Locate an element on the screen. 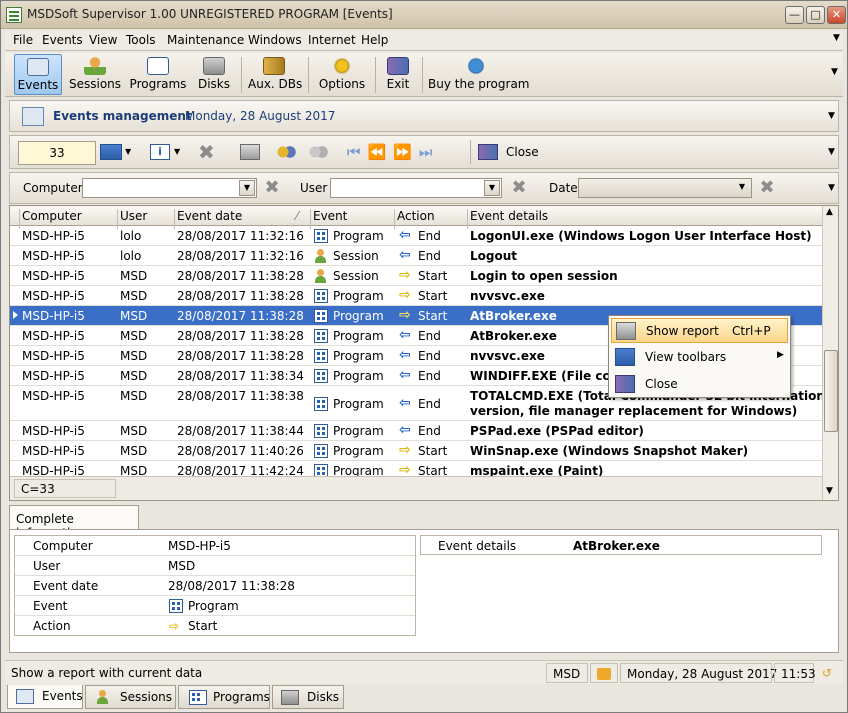  toolbar-sessions-button: Sessions is located at coordinates (95, 74).